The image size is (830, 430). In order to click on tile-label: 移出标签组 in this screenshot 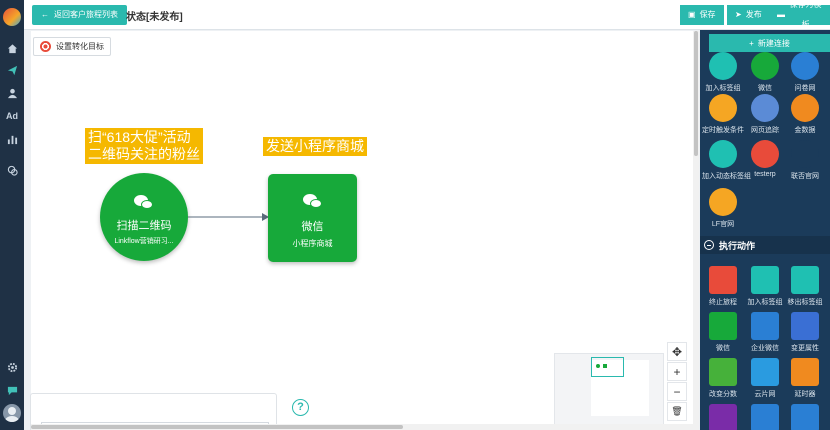, I will do `click(805, 302)`.